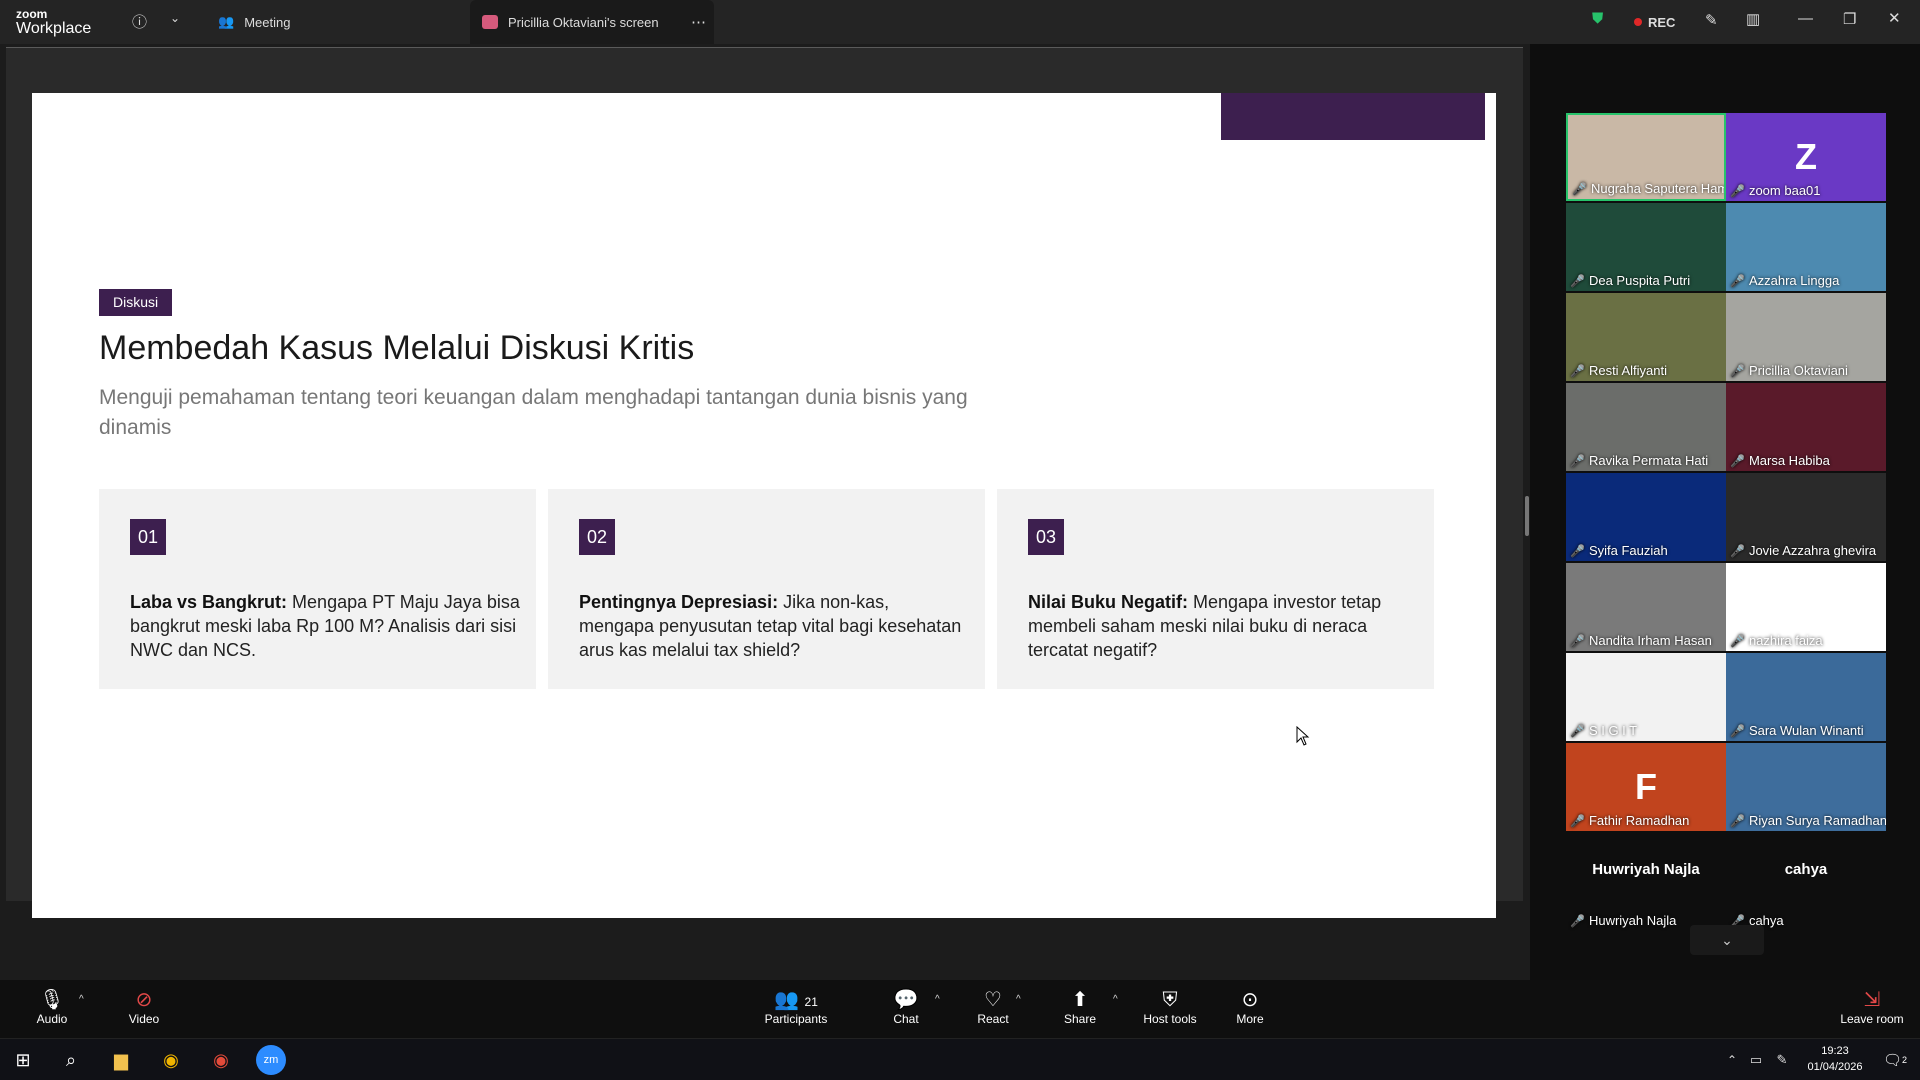 The width and height of the screenshot is (1920, 1080). Describe the element at coordinates (1646, 697) in the screenshot. I see `participant-tile: 🎤 S I G I T` at that location.